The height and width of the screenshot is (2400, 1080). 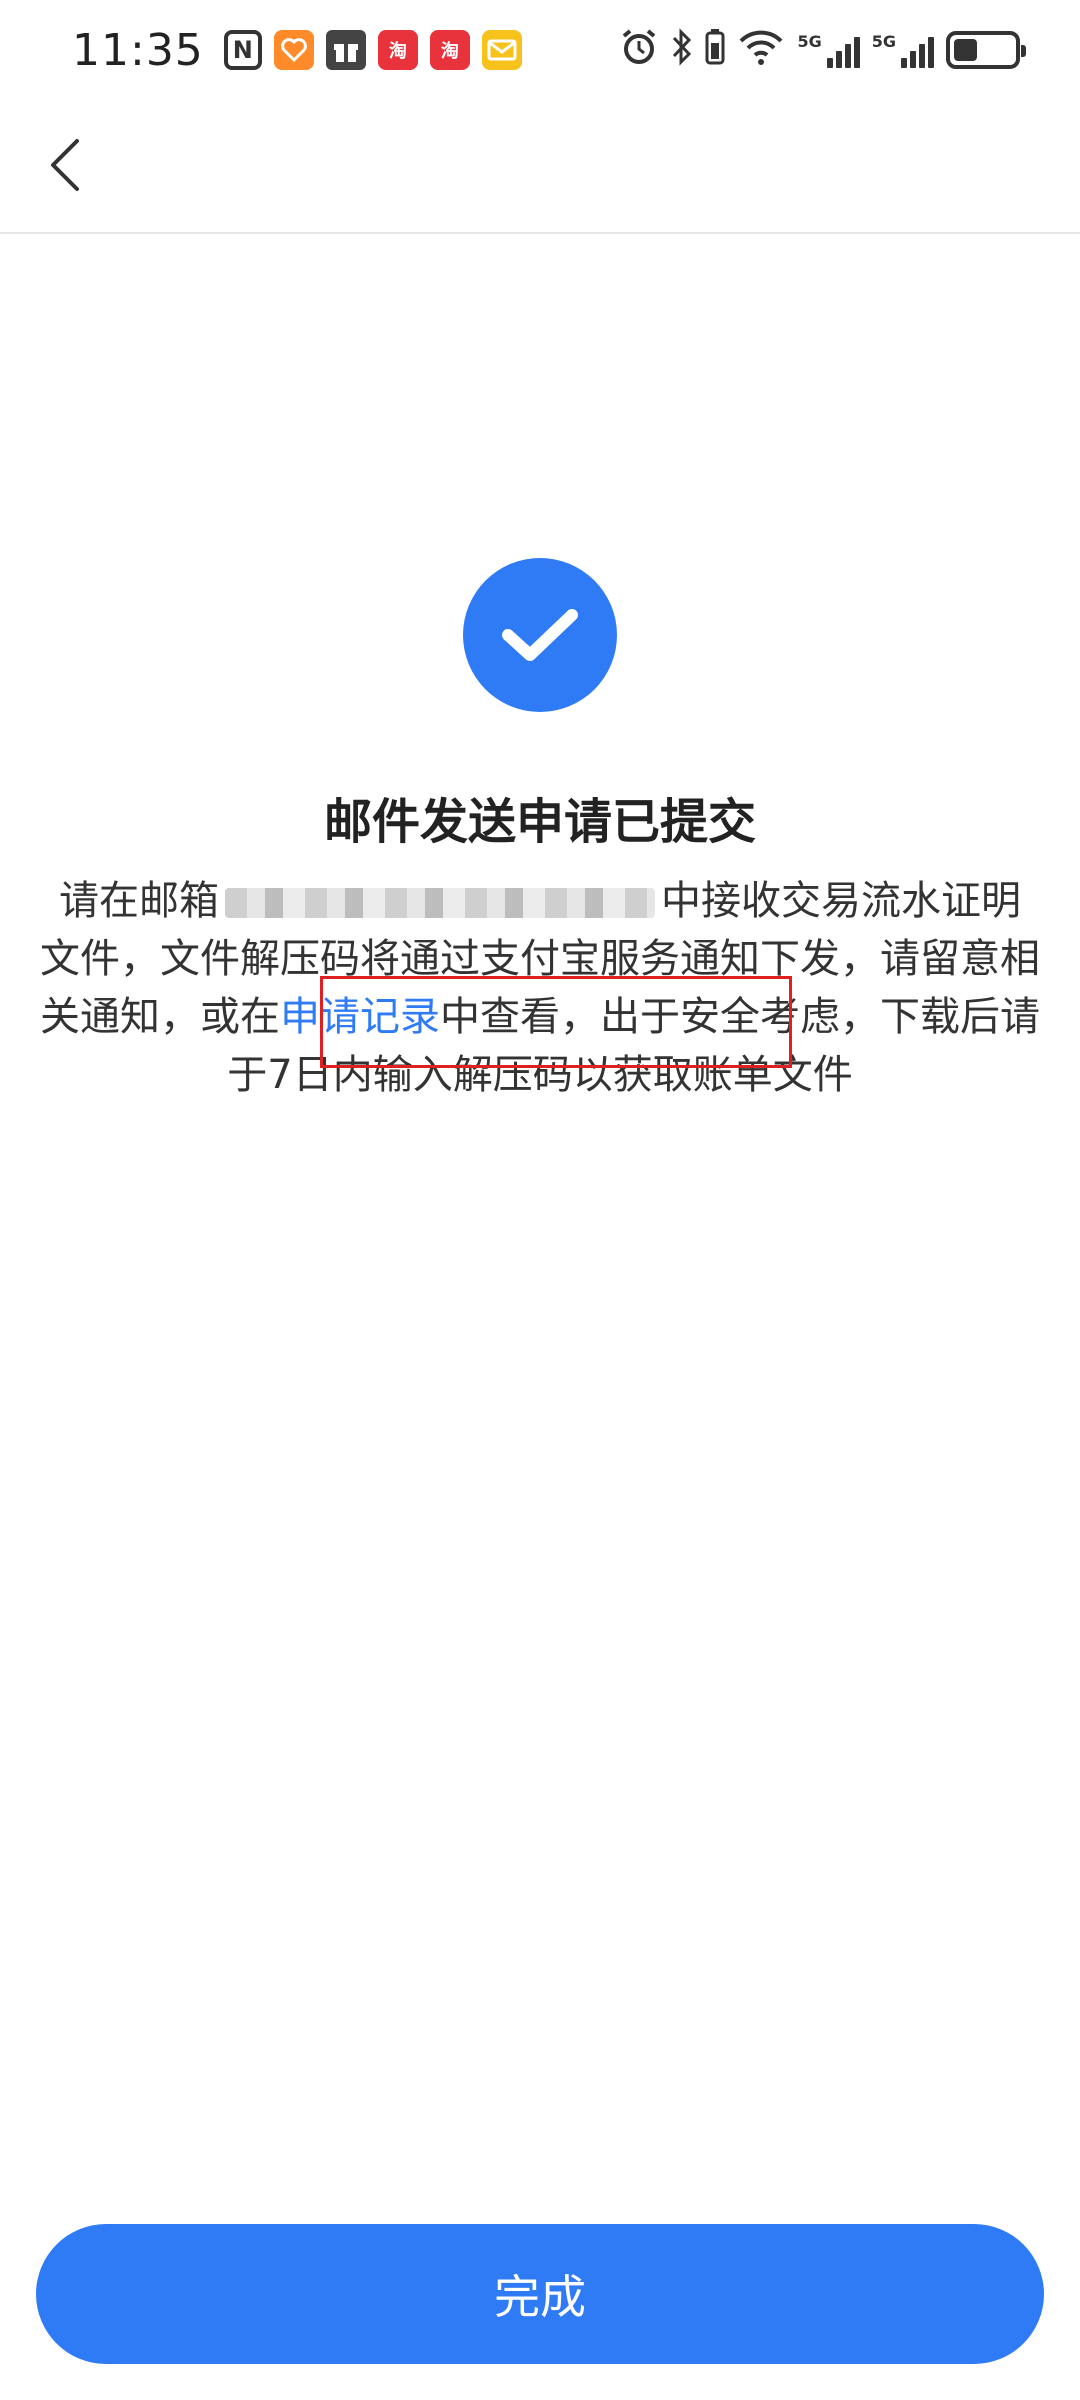 What do you see at coordinates (715, 50) in the screenshot?
I see `battery-saver-icon` at bounding box center [715, 50].